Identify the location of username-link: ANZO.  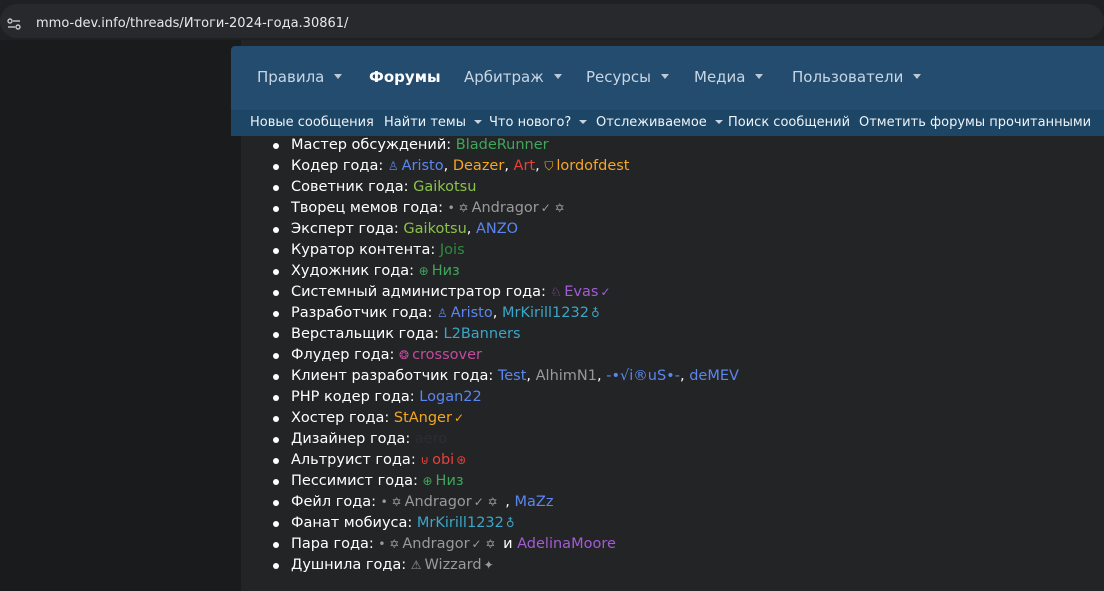
(497, 229).